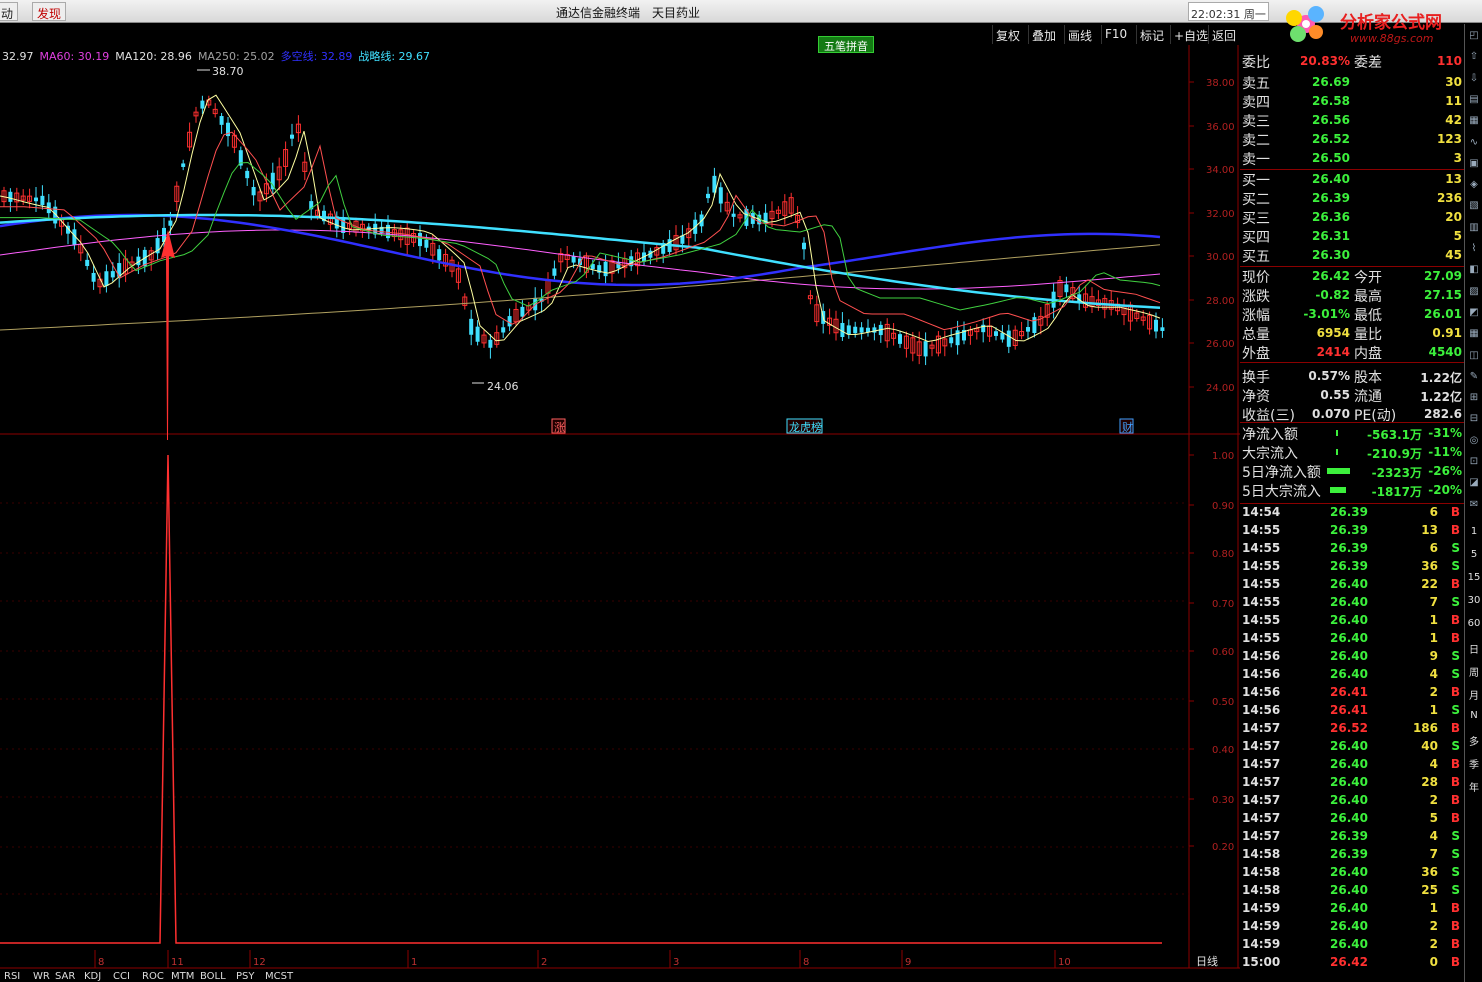 The image size is (1482, 982). What do you see at coordinates (1474, 252) in the screenshot?
I see `side-tool-icon: ⌇` at bounding box center [1474, 252].